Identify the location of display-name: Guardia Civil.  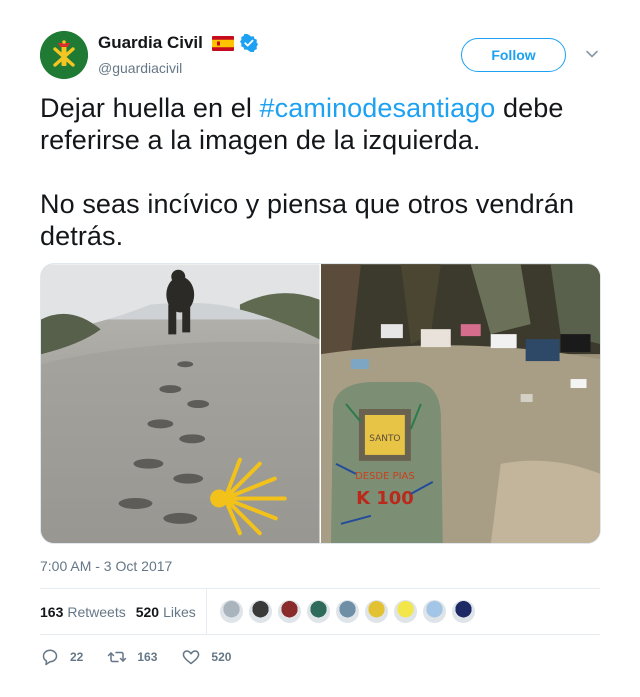
(150, 43).